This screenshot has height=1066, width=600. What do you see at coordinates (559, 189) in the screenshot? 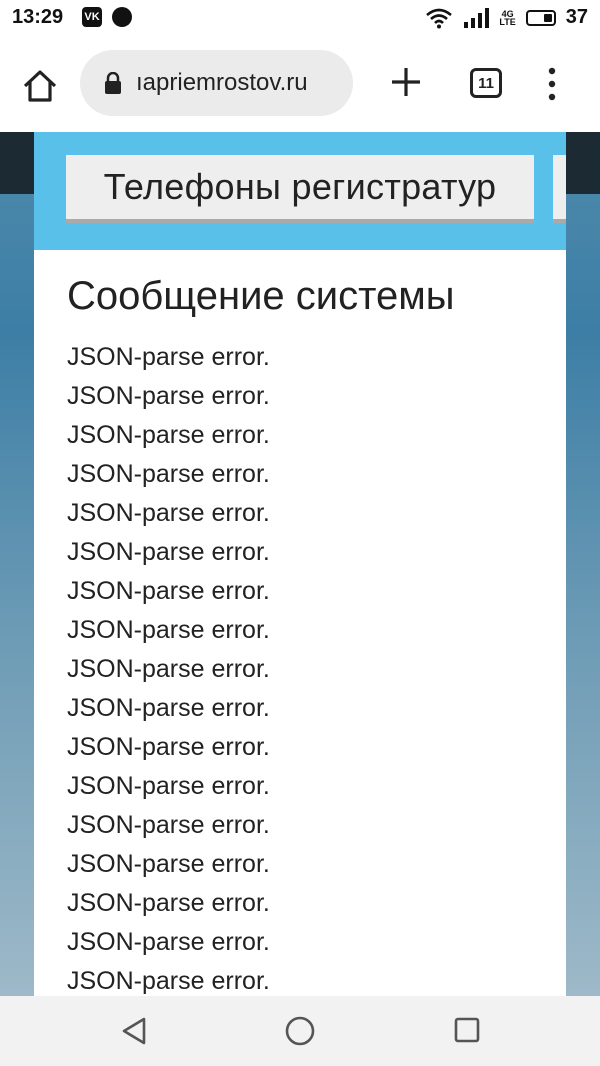
I see `next-tab-button` at bounding box center [559, 189].